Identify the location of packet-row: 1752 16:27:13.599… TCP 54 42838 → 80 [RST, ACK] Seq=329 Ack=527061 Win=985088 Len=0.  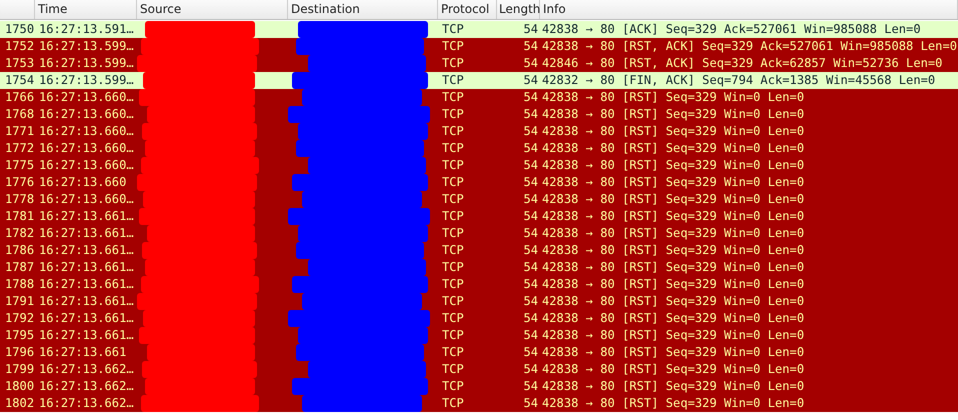
(479, 46).